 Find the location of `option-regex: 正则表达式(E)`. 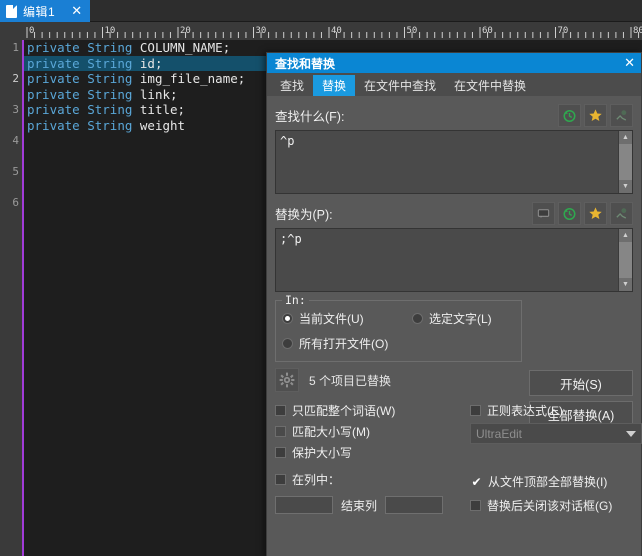

option-regex: 正则表达式(E) is located at coordinates (556, 410).